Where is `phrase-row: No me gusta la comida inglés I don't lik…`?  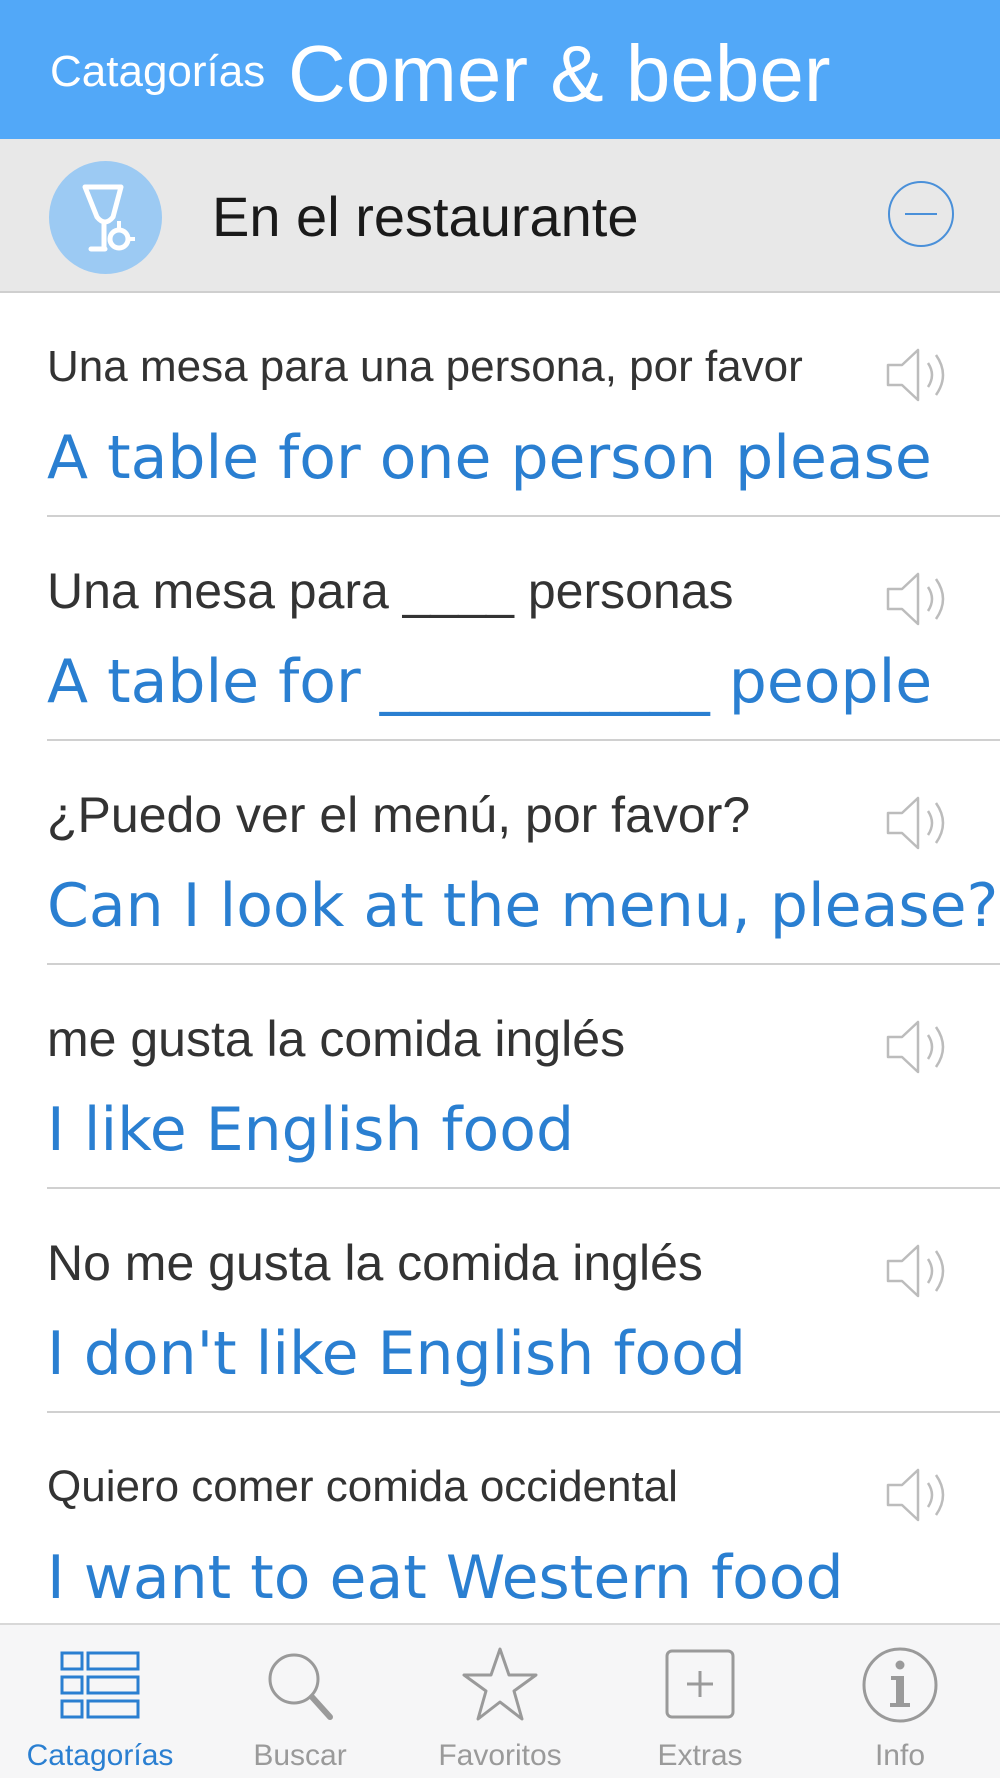
phrase-row: No me gusta la comida inglés I don't lik… is located at coordinates (523, 1301).